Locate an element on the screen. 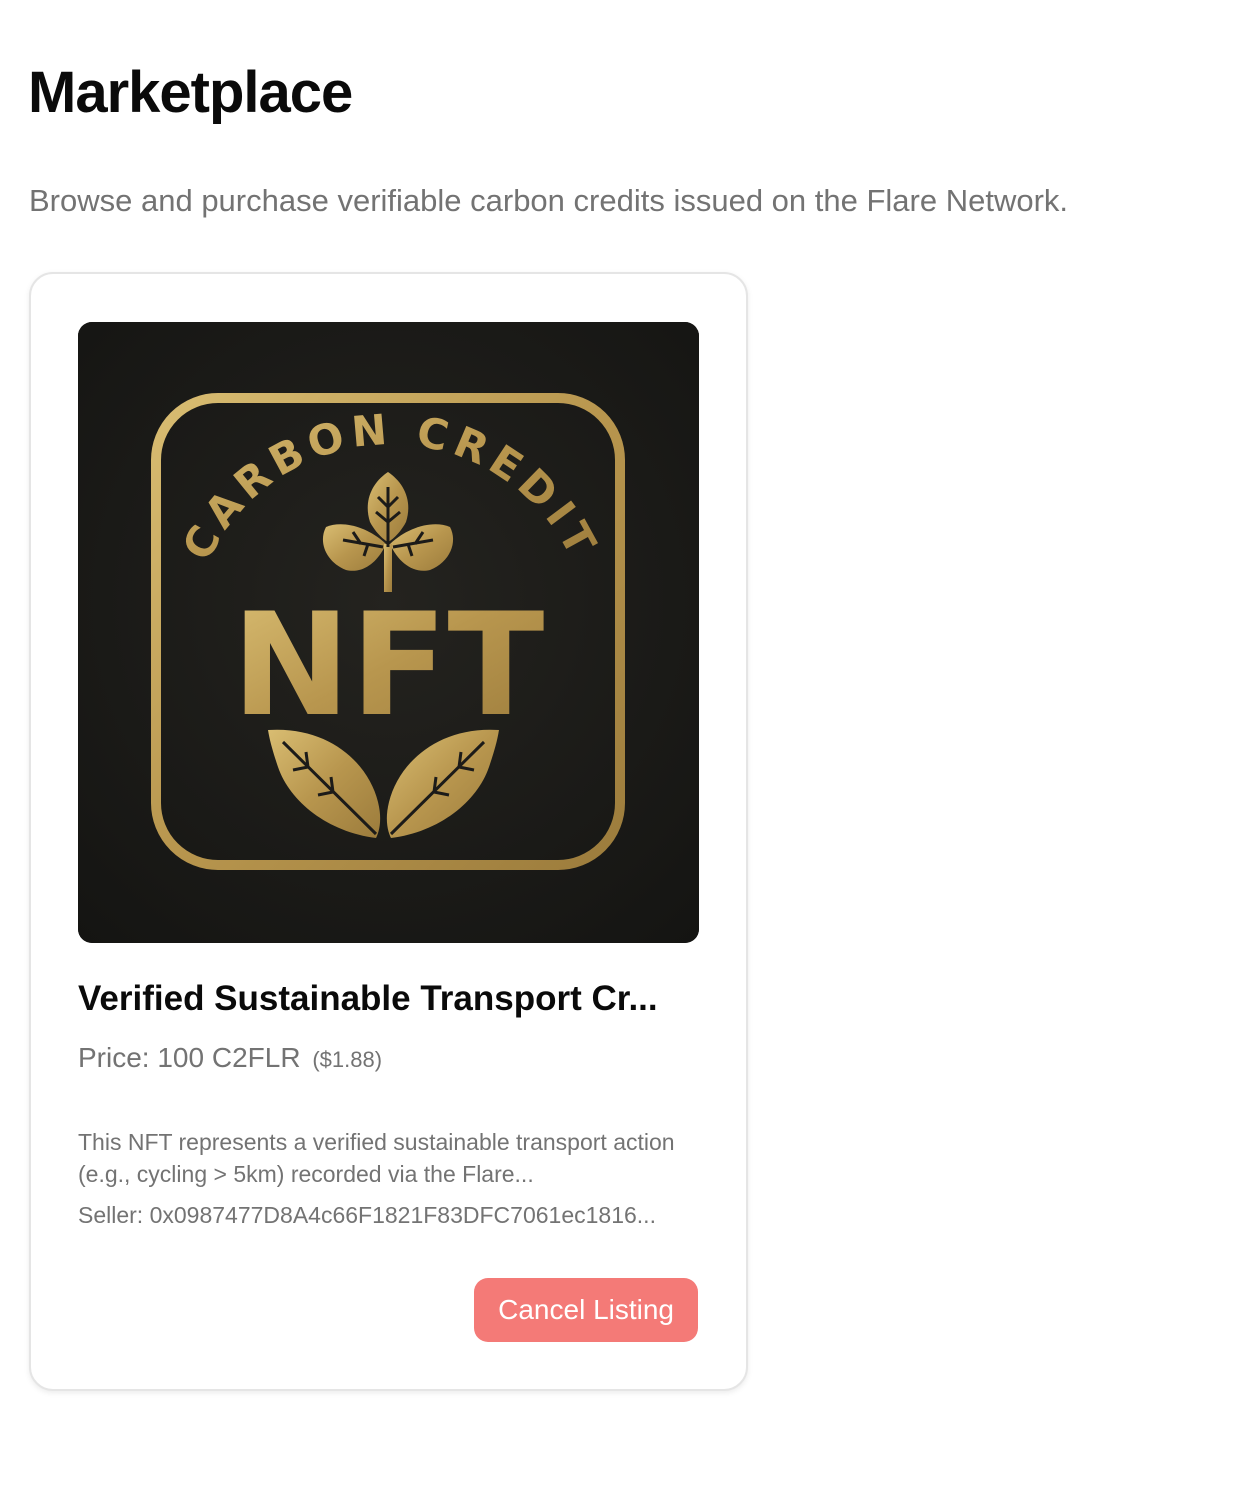  listing-price: Price: 100 C2FLR ($1.88) is located at coordinates (230, 1059).